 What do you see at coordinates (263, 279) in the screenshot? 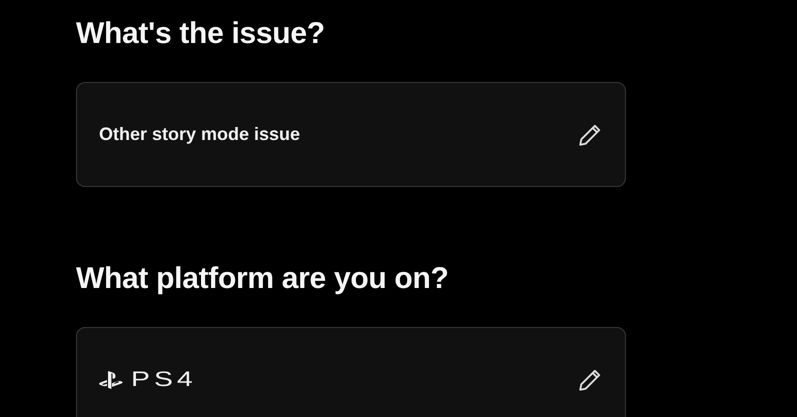
I see `question-heading: What platform are you on?` at bounding box center [263, 279].